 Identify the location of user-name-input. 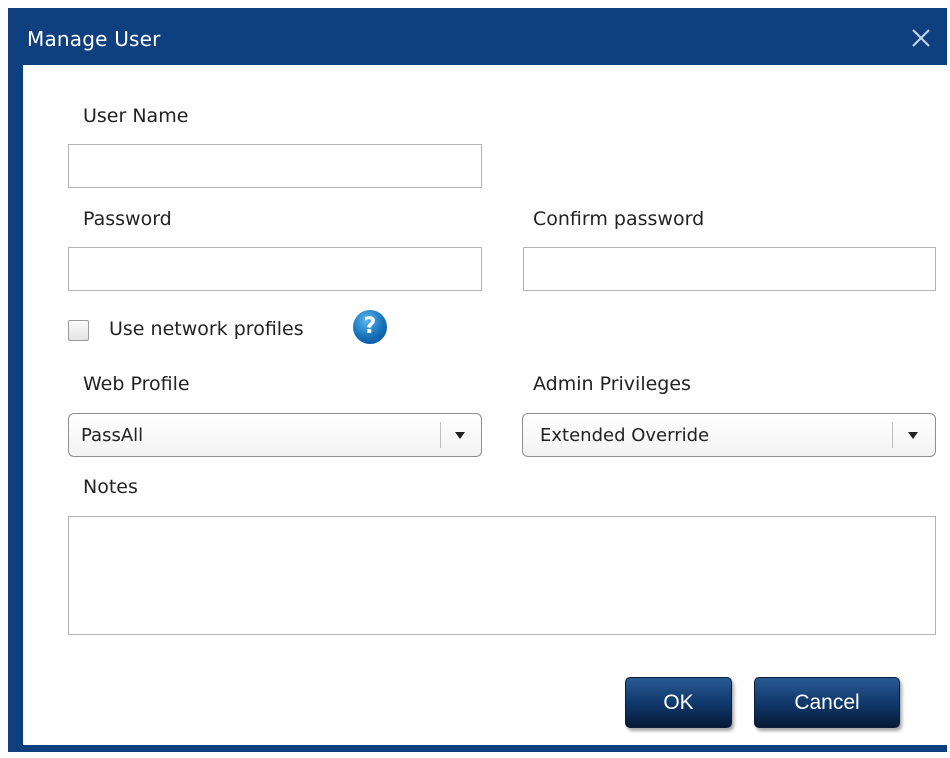
(275, 166).